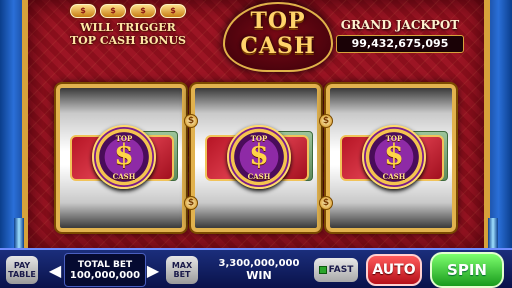 This screenshot has height=288, width=512. Describe the element at coordinates (278, 46) in the screenshot. I see `logo-line2: CASH` at that location.